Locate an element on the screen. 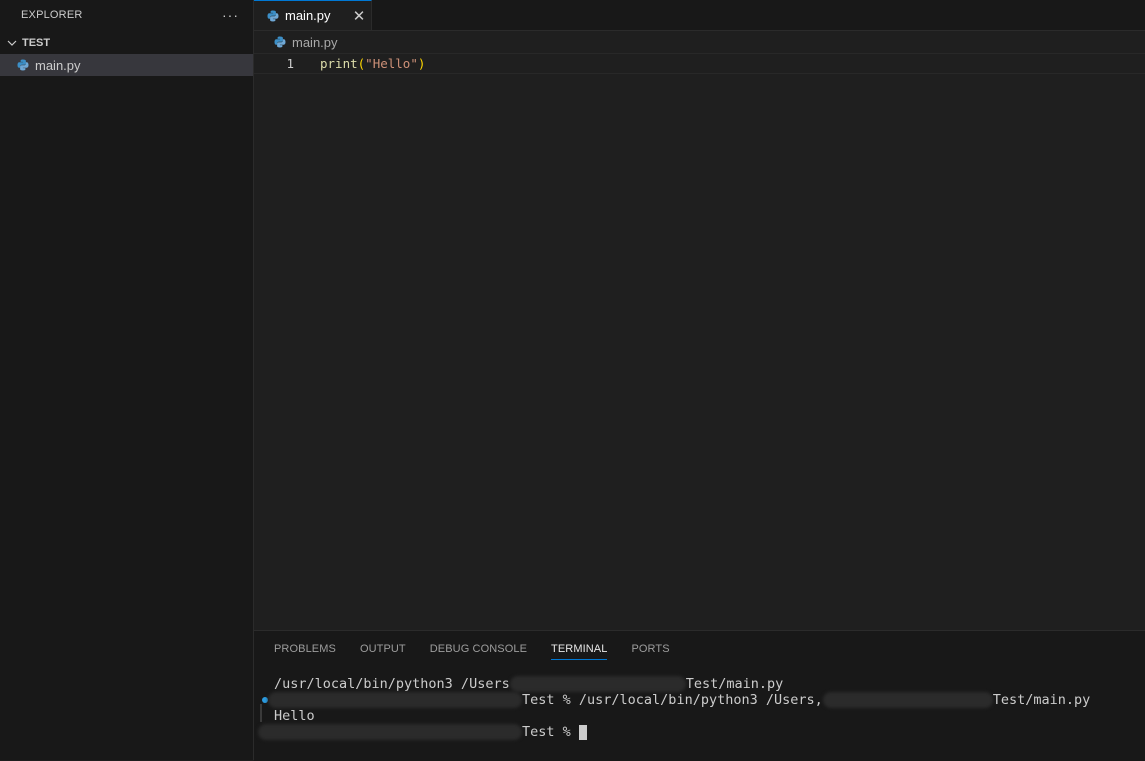 The width and height of the screenshot is (1145, 761). tab-problems: PROBLEMS is located at coordinates (305, 649).